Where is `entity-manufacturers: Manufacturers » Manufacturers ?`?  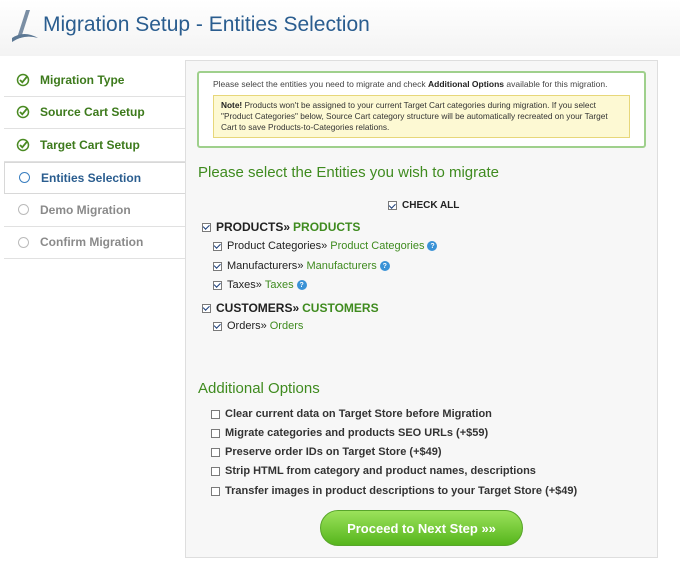 entity-manufacturers: Manufacturers » Manufacturers ? is located at coordinates (301, 266).